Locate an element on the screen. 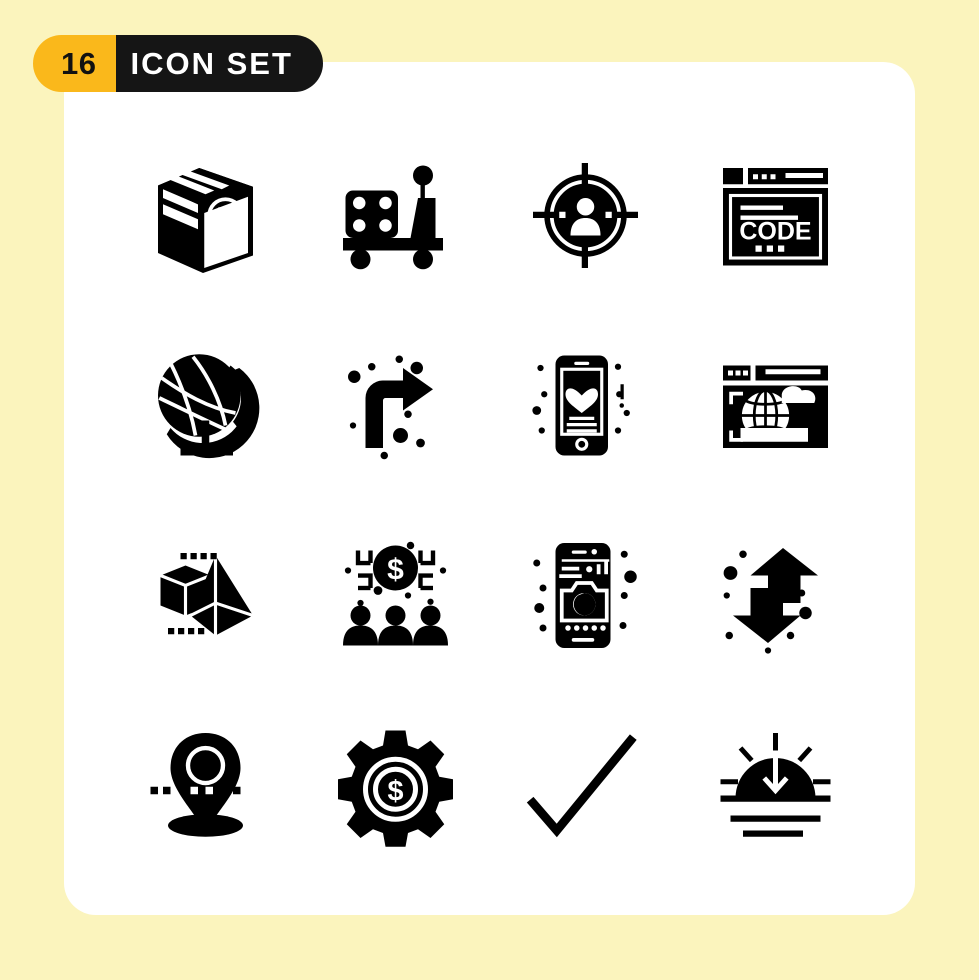 The image size is (979, 980). target-audience-icon is located at coordinates (585, 215).